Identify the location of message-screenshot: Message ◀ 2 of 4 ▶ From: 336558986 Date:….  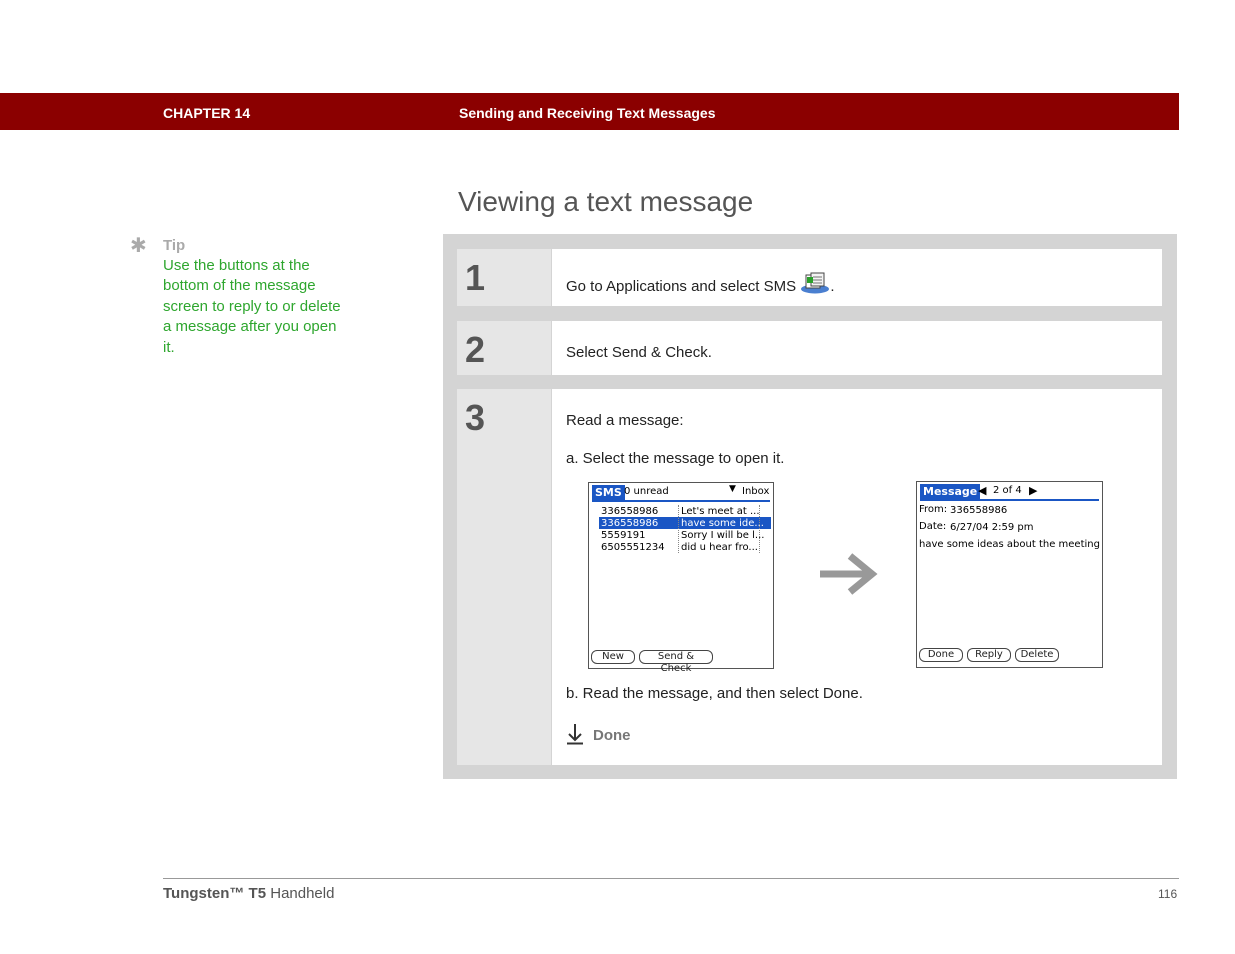
(1009, 574).